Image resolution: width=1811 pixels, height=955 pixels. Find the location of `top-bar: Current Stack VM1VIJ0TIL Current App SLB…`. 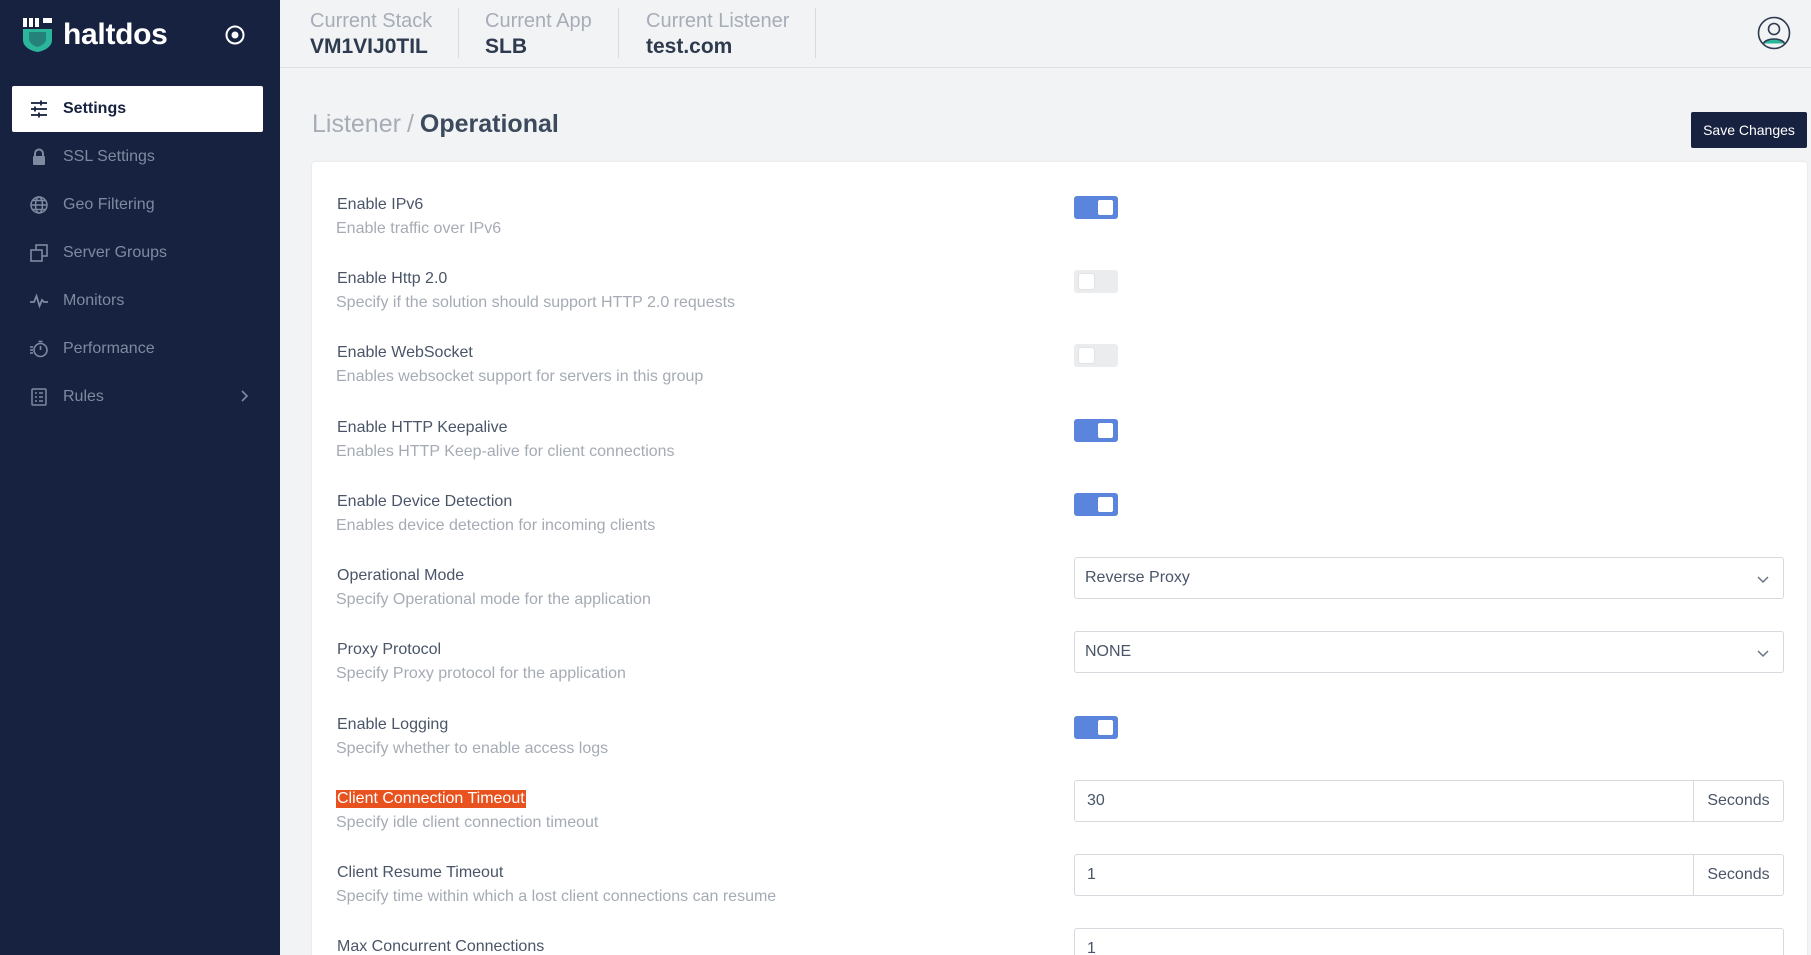

top-bar: Current Stack VM1VIJ0TIL Current App SLB… is located at coordinates (1045, 34).